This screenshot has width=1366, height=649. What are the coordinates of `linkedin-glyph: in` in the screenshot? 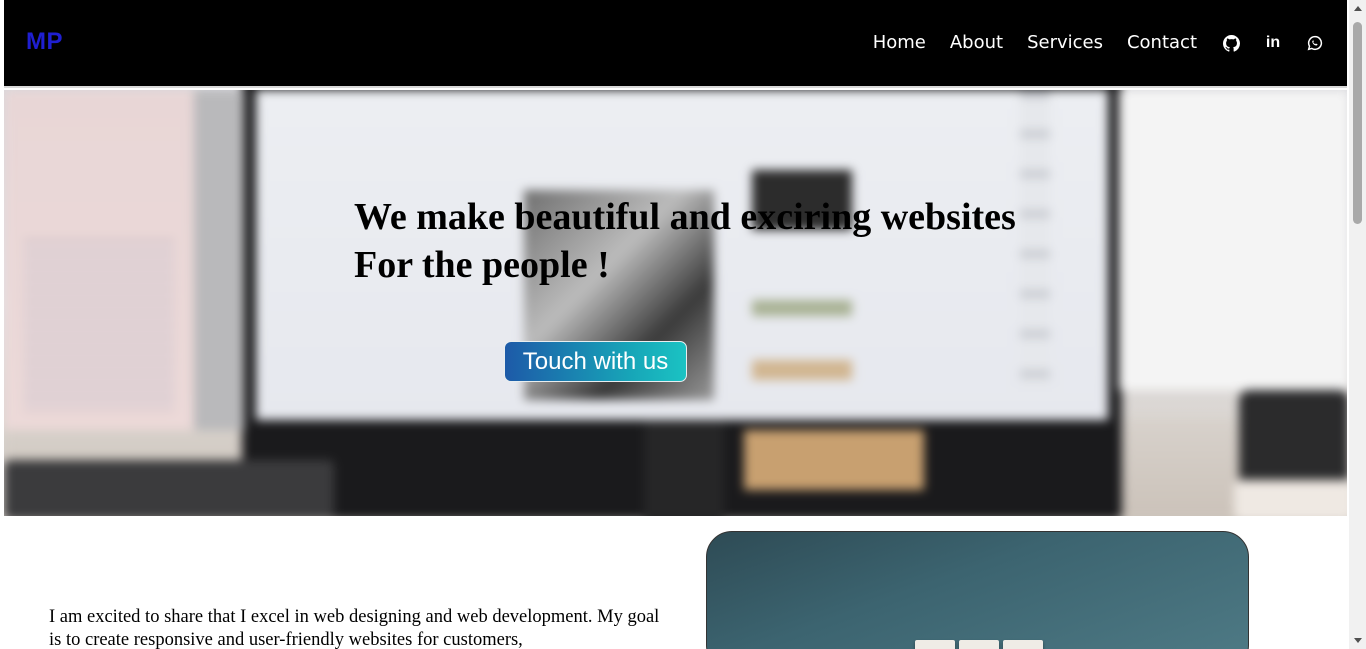 It's located at (1273, 42).